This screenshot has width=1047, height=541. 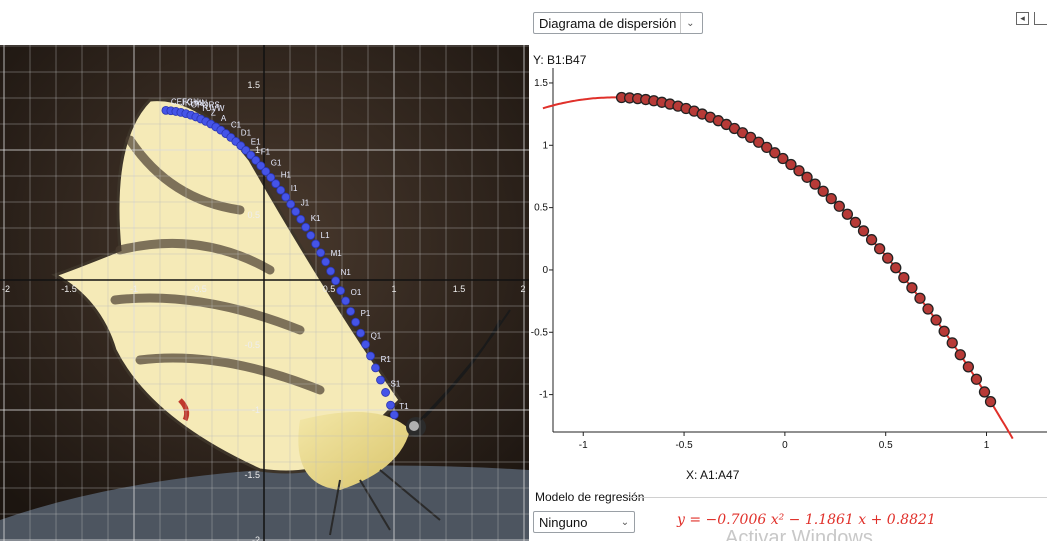 What do you see at coordinates (286, 175) in the screenshot?
I see `point-label: H1` at bounding box center [286, 175].